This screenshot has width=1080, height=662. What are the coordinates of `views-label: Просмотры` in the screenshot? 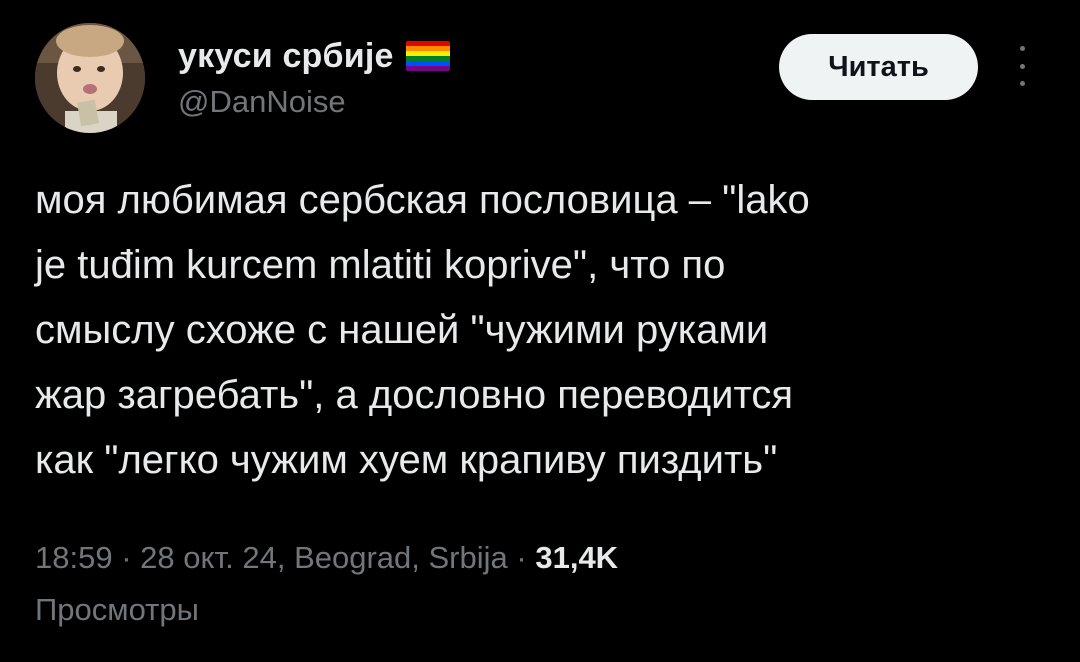 It's located at (117, 610).